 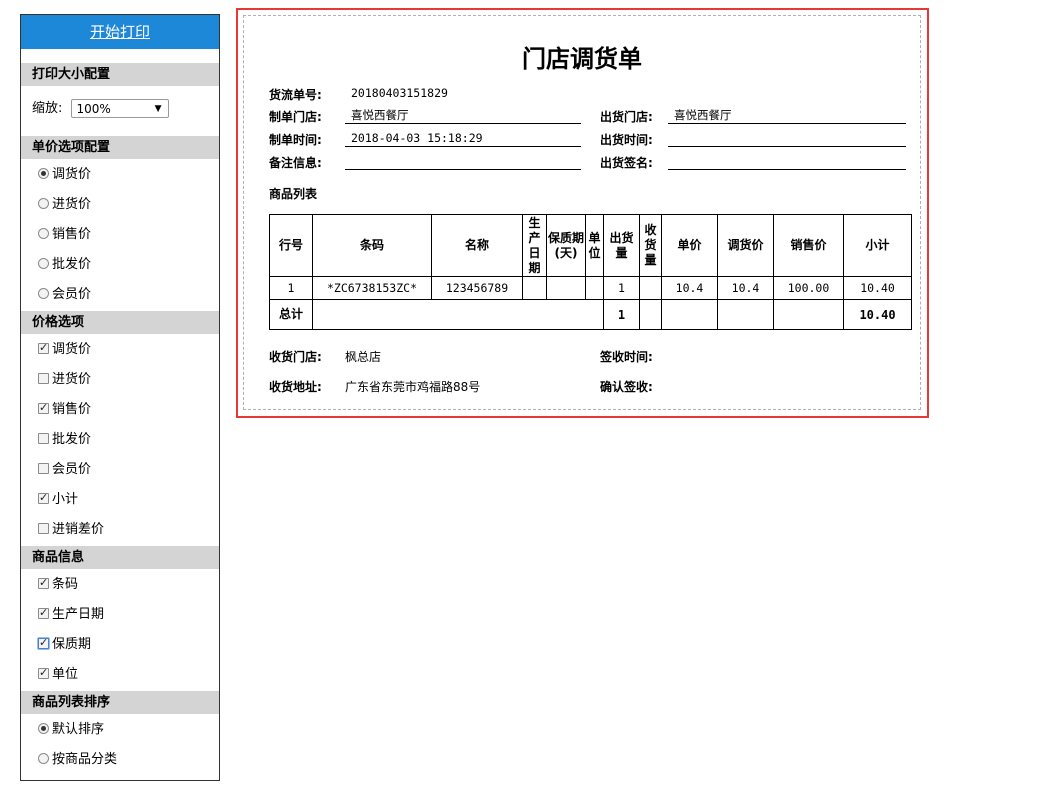 I want to click on section-goods-info: 商品信息, so click(x=120, y=557).